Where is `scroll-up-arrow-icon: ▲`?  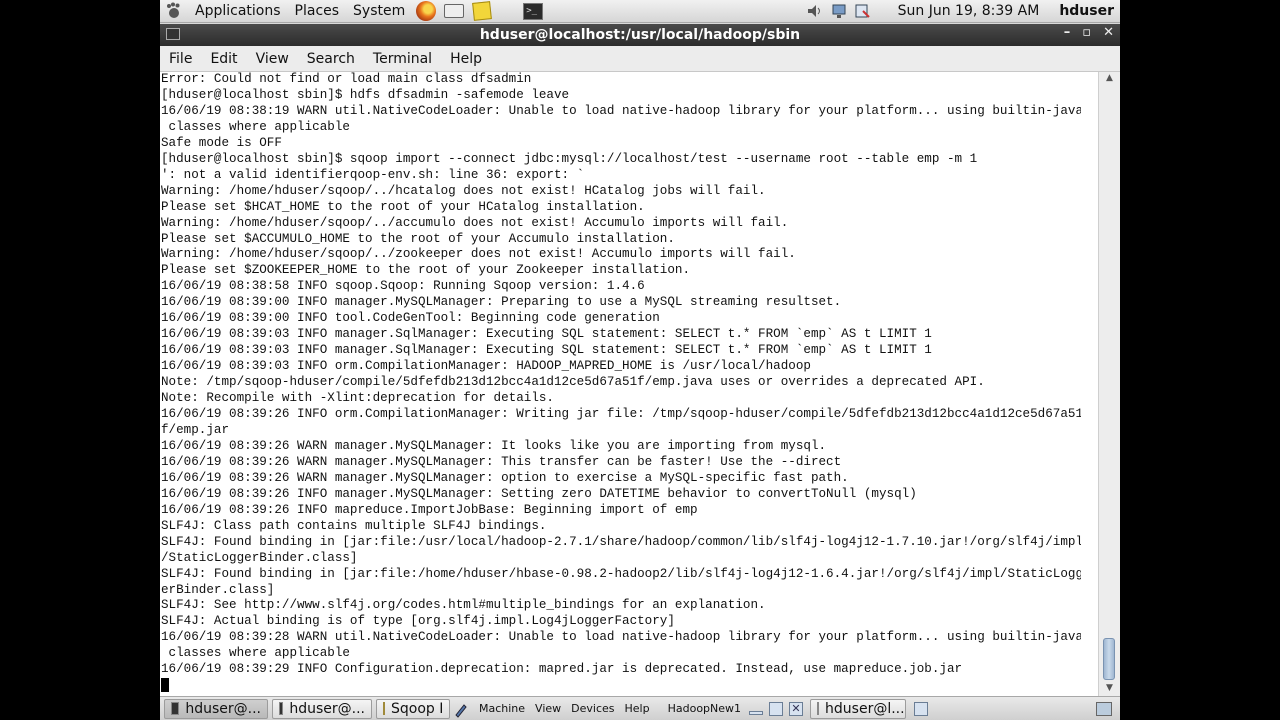 scroll-up-arrow-icon: ▲ is located at coordinates (1109, 78).